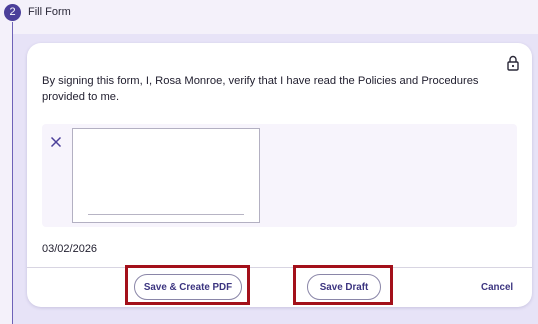  Describe the element at coordinates (12, 12) in the screenshot. I see `step-number-badge: 2` at that location.